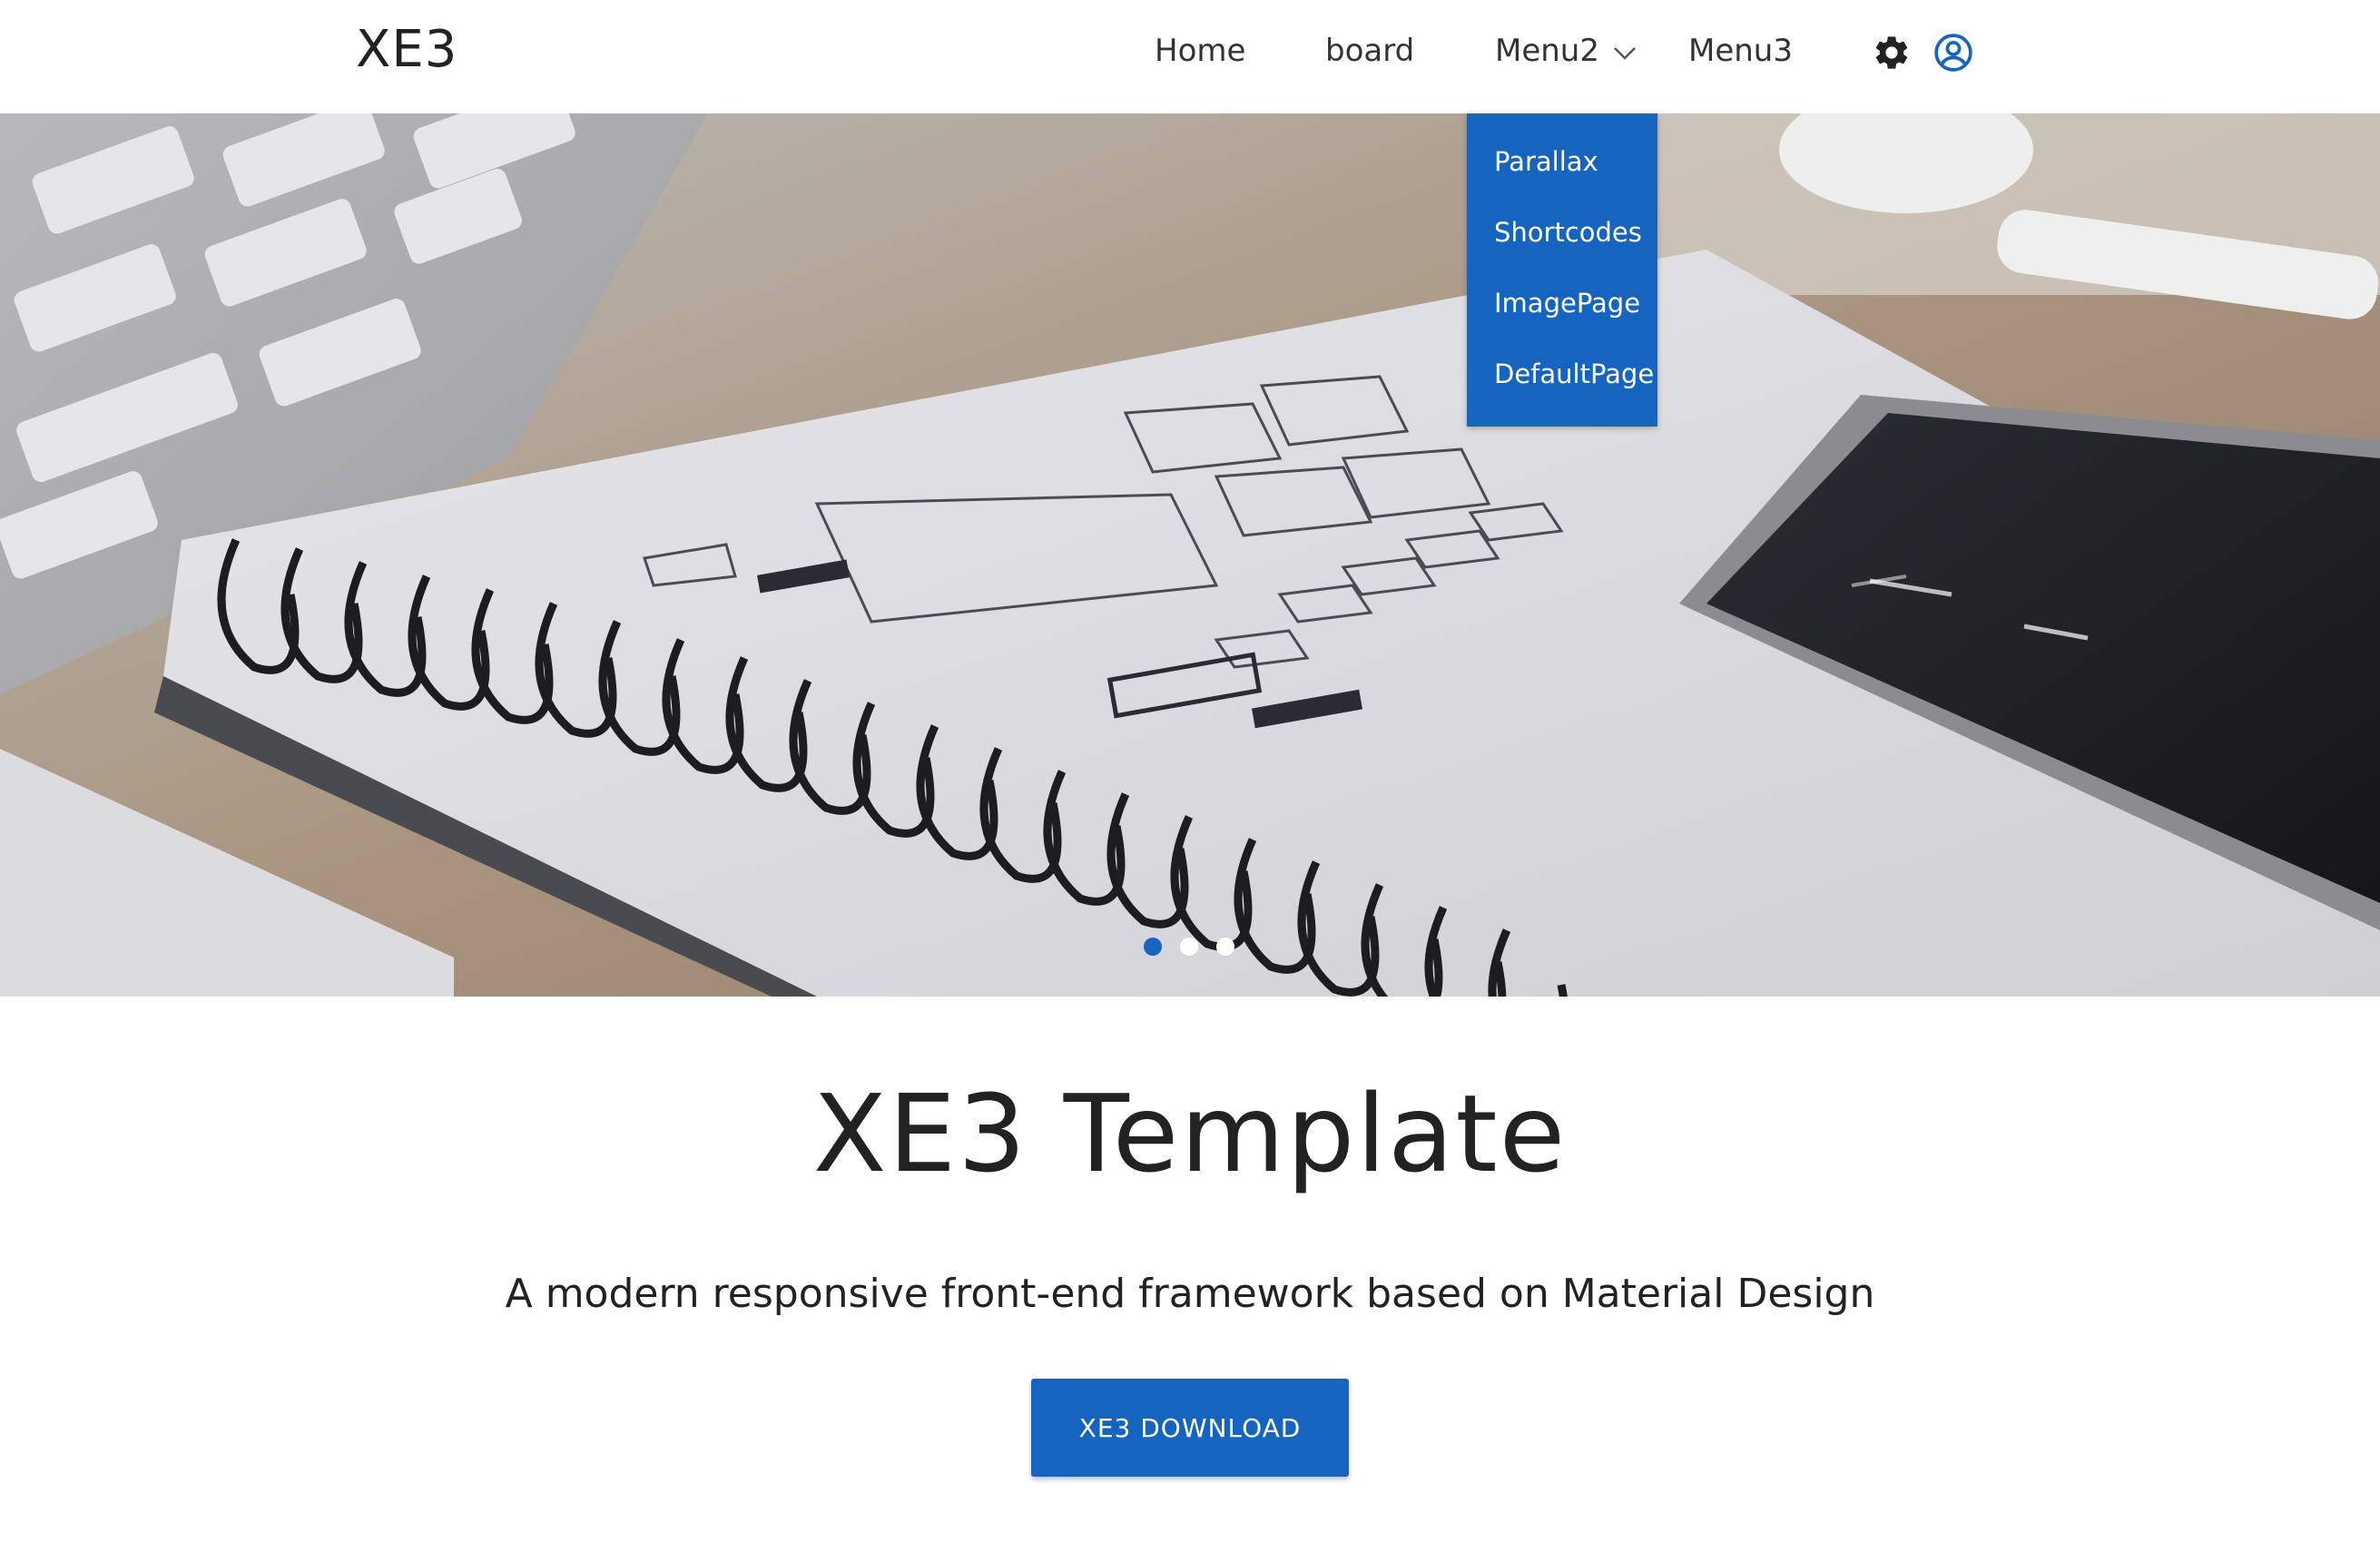 The image size is (2380, 1552). What do you see at coordinates (1625, 54) in the screenshot?
I see `chevron-down-icon` at bounding box center [1625, 54].